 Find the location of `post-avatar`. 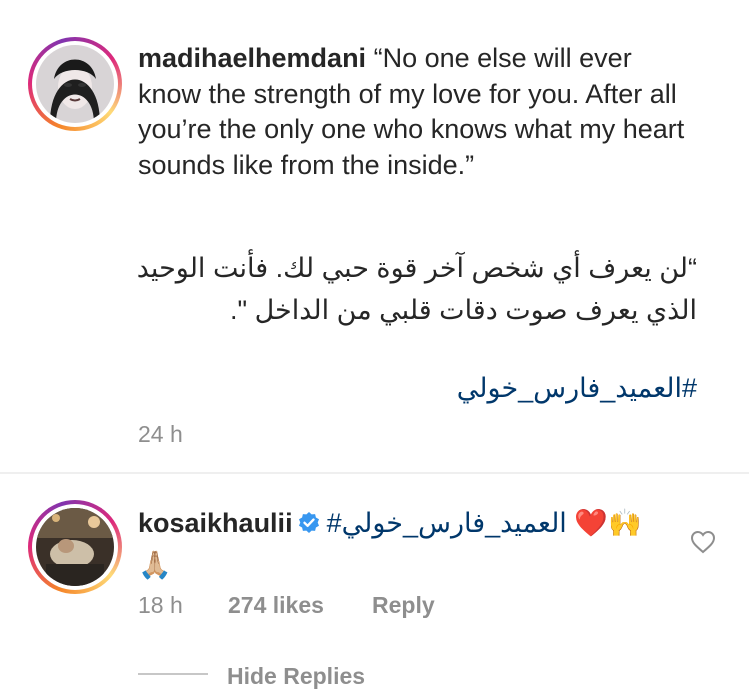

post-avatar is located at coordinates (75, 84).